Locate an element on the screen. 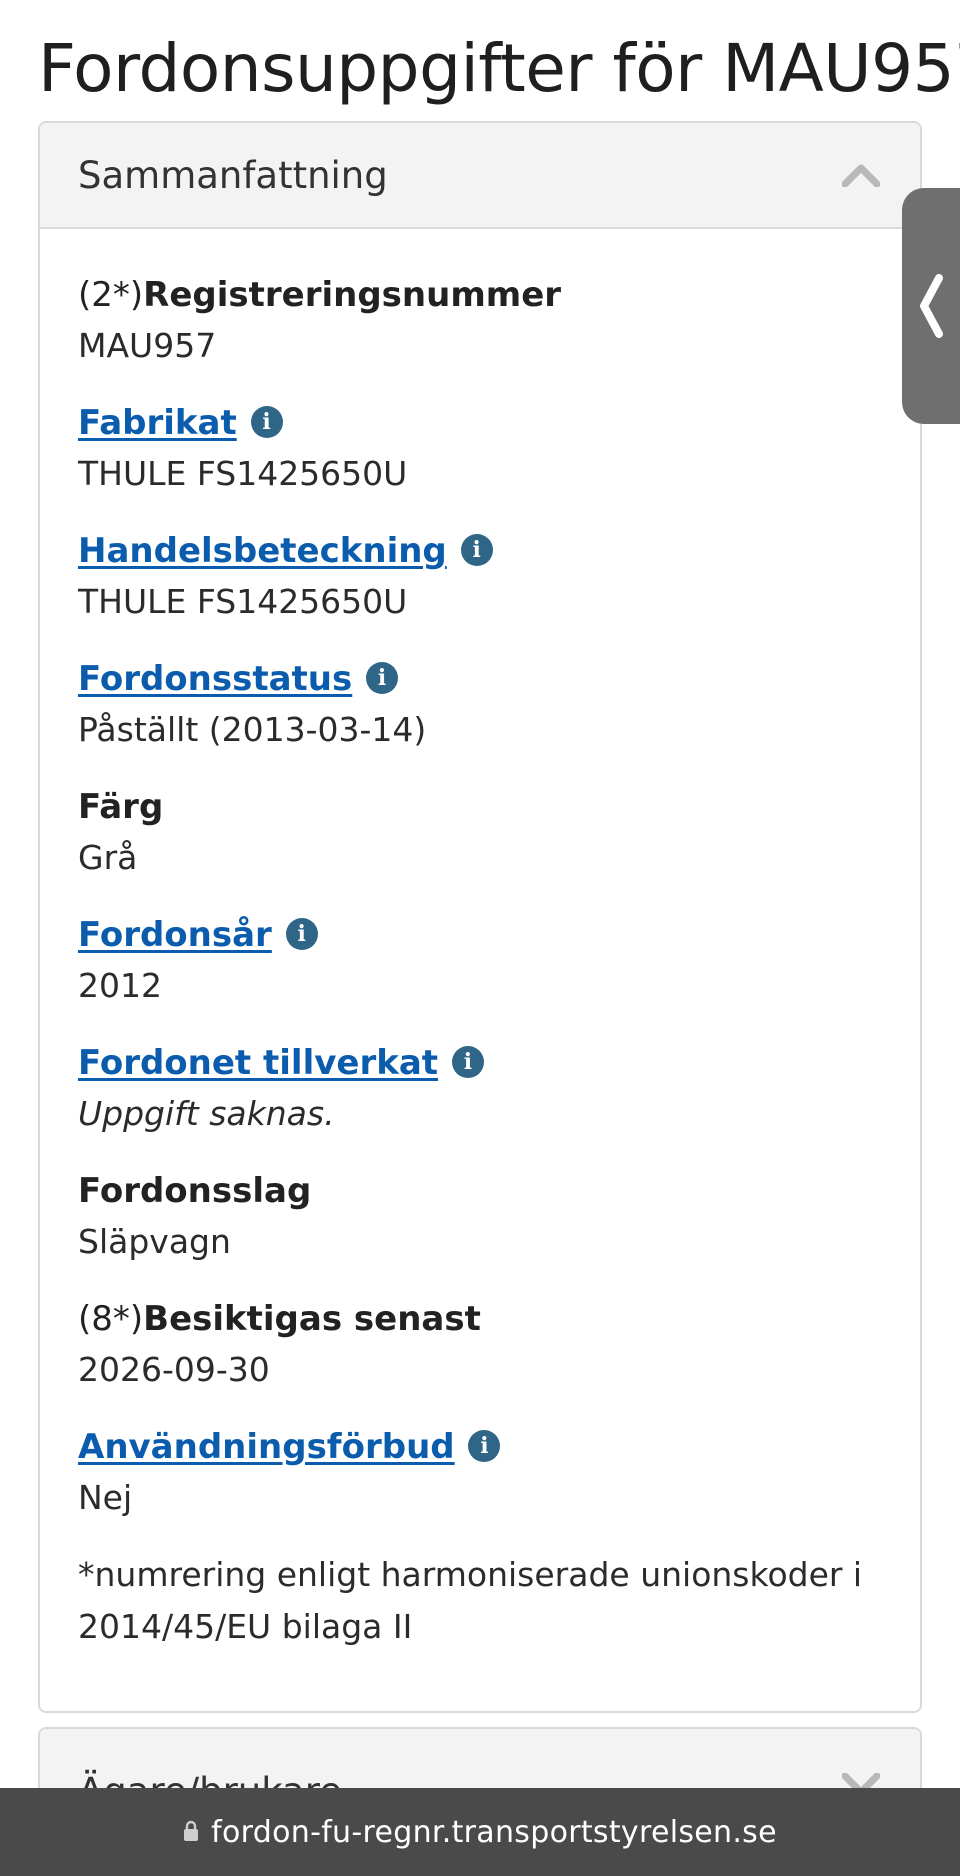  field-value: 2026-09-30 is located at coordinates (174, 1369).